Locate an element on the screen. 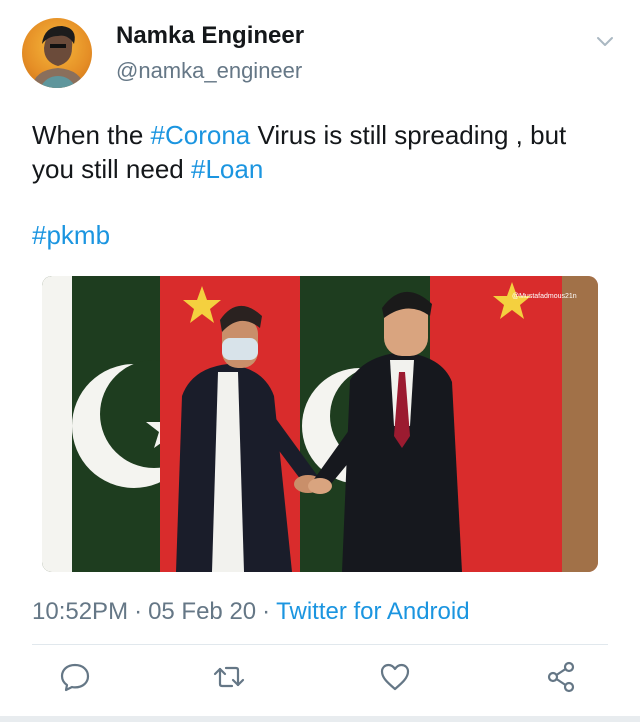 This screenshot has height=722, width=640. like-button is located at coordinates (398, 680).